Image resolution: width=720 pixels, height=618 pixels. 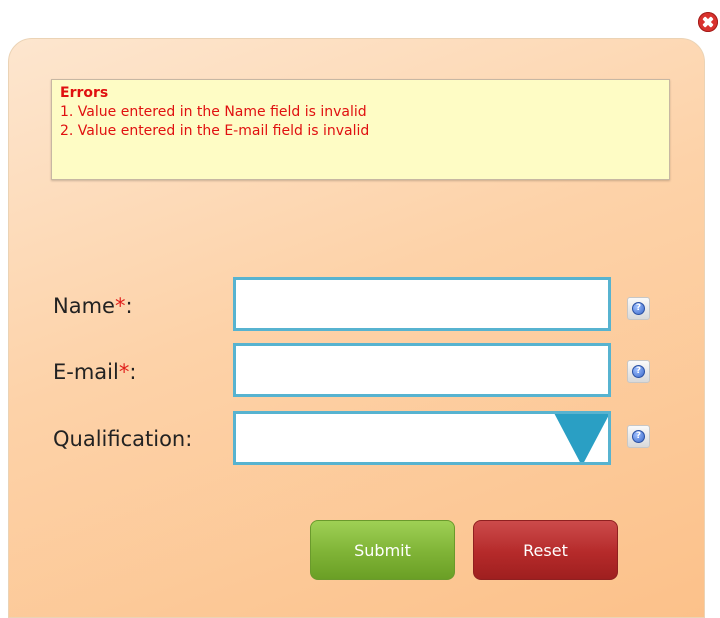 I want to click on close-icon, so click(x=708, y=22).